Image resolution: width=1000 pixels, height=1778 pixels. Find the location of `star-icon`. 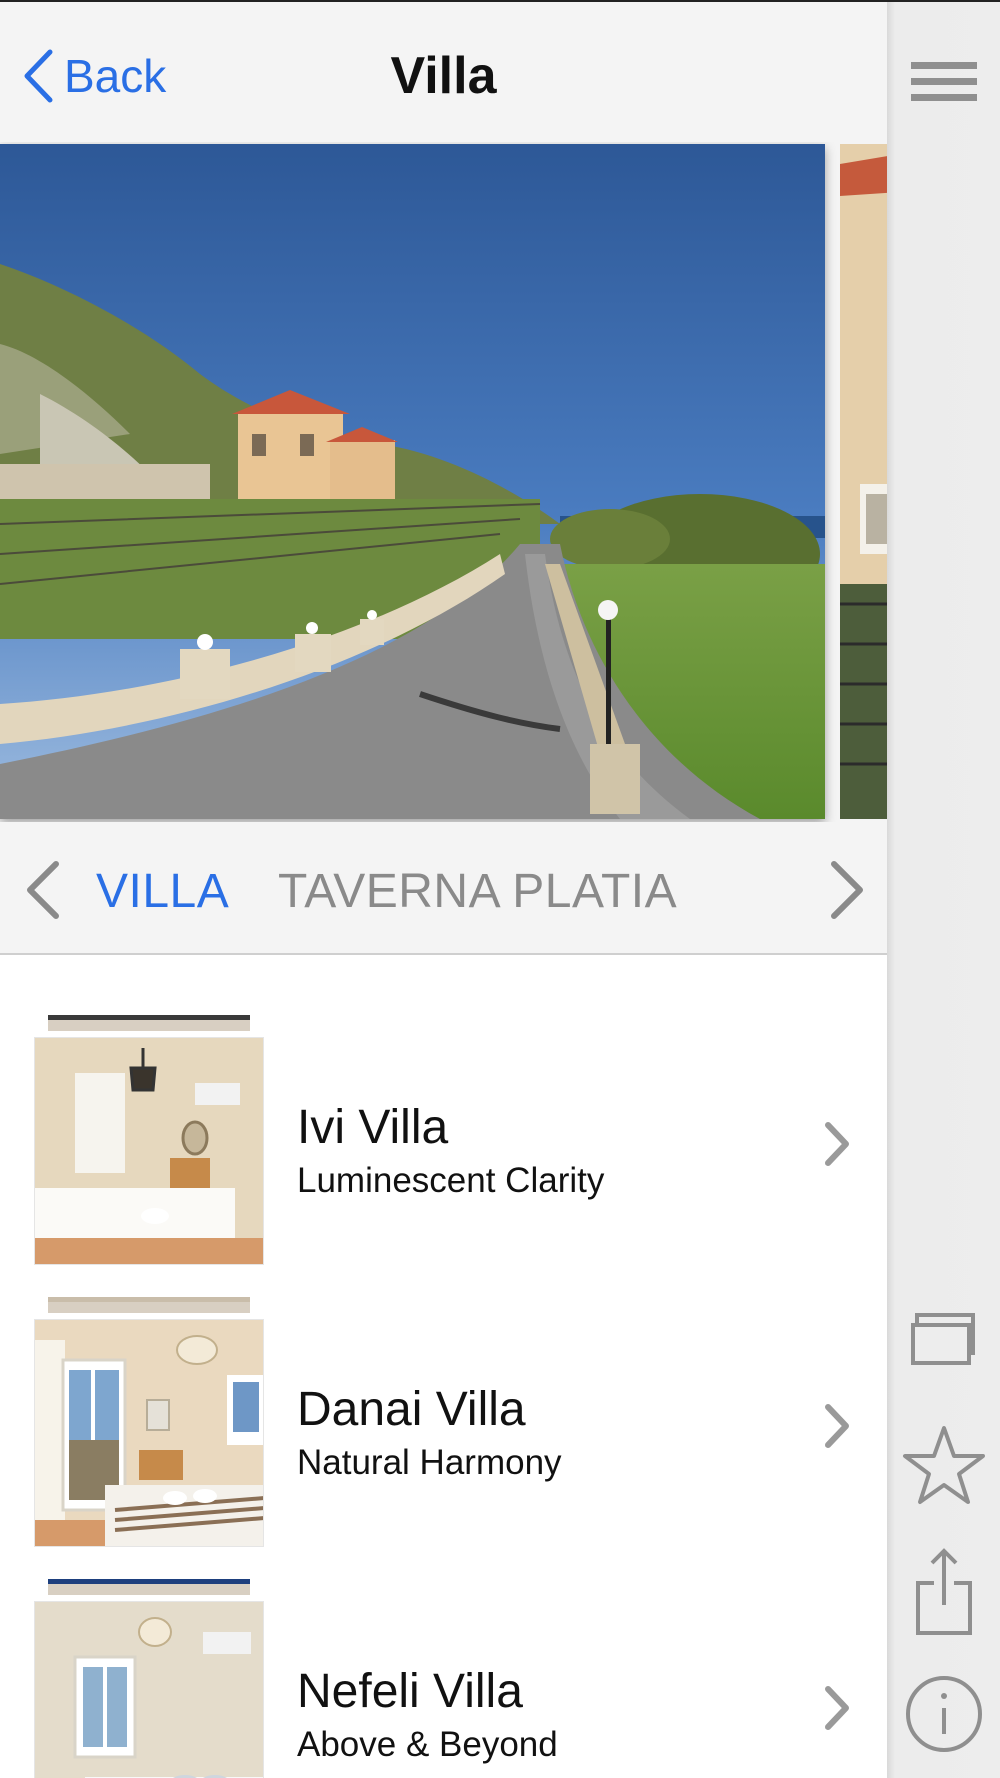

star-icon is located at coordinates (943, 1465).